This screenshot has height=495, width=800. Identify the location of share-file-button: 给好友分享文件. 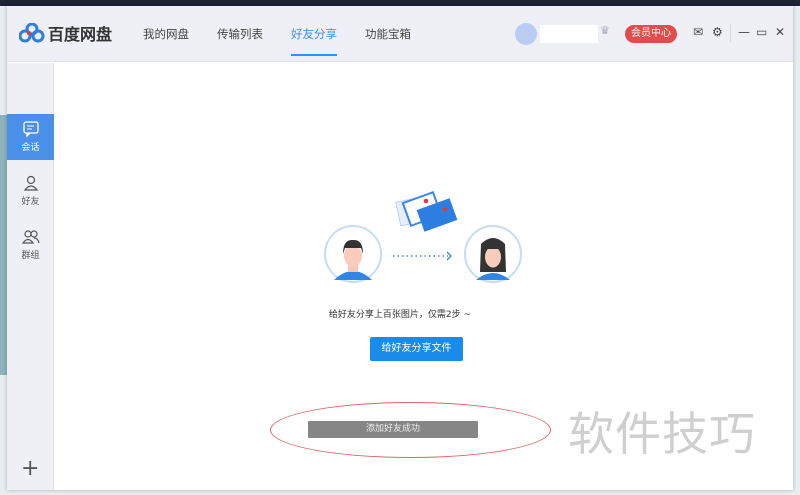
(416, 349).